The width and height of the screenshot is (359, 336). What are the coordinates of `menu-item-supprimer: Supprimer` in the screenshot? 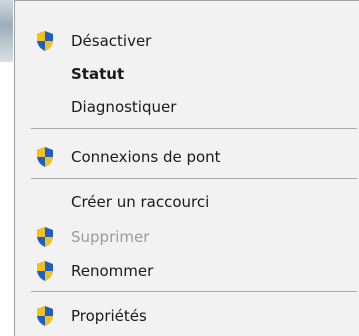 It's located at (187, 237).